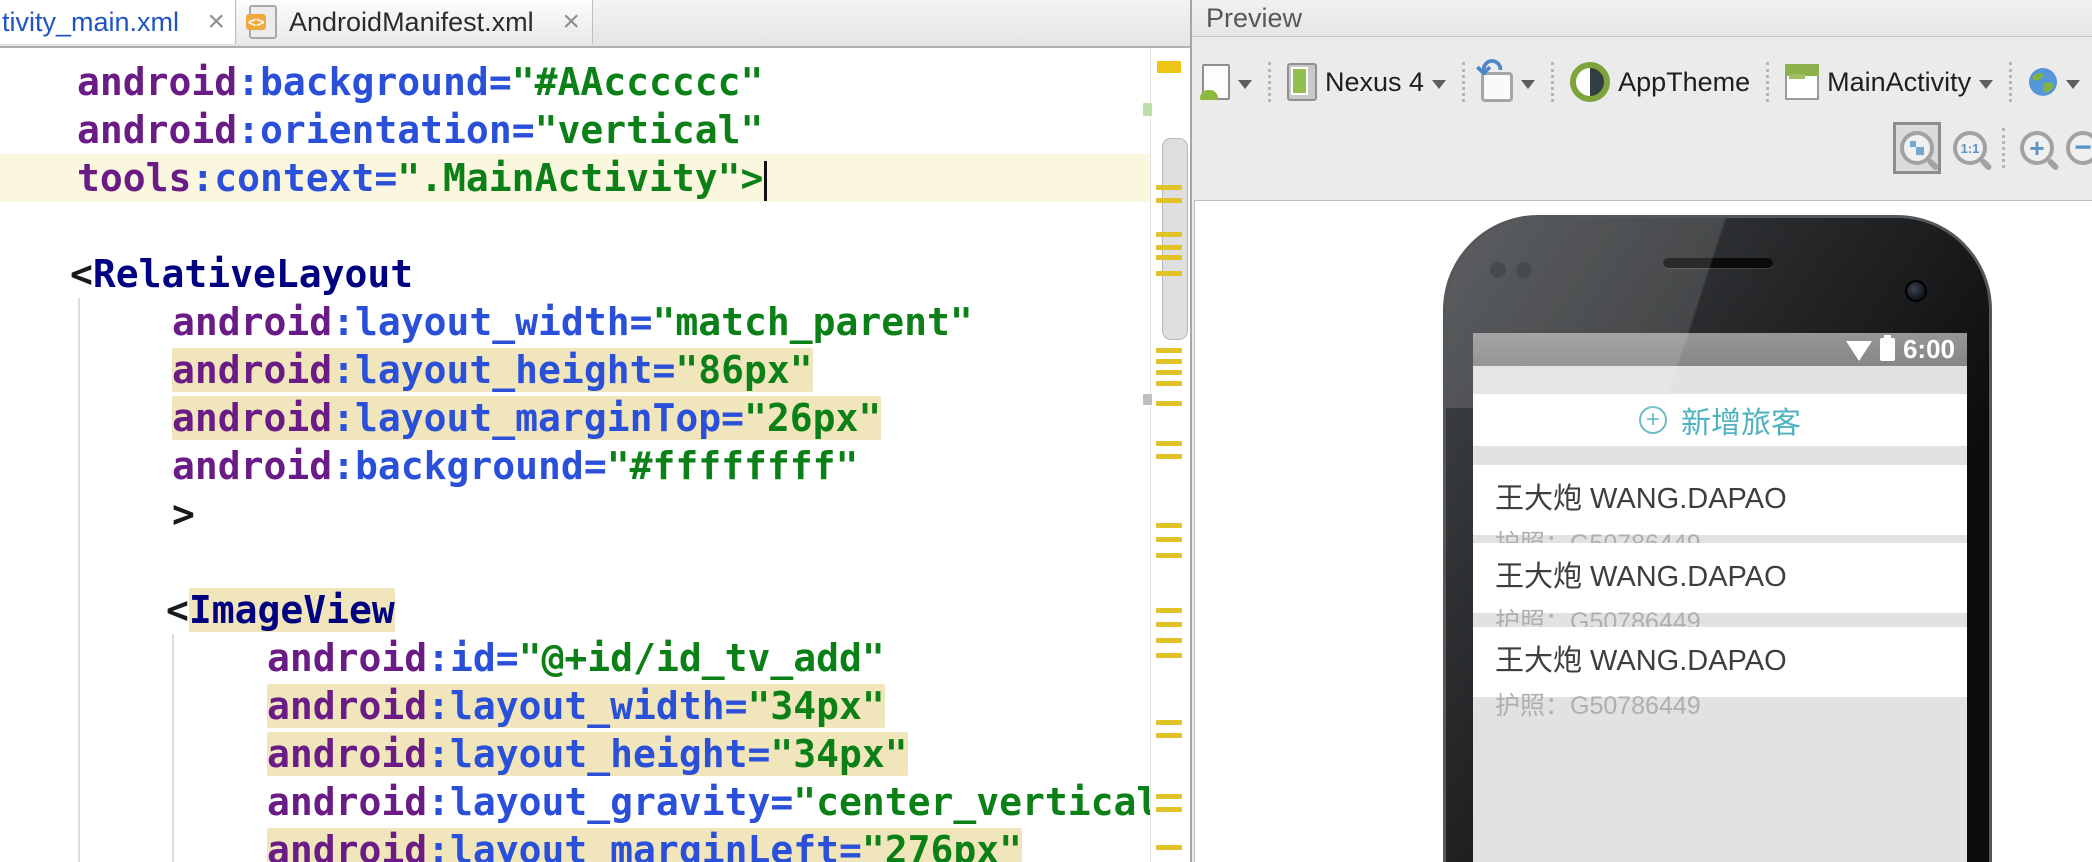 The width and height of the screenshot is (2092, 862). Describe the element at coordinates (1887, 348) in the screenshot. I see `battery-icon` at that location.